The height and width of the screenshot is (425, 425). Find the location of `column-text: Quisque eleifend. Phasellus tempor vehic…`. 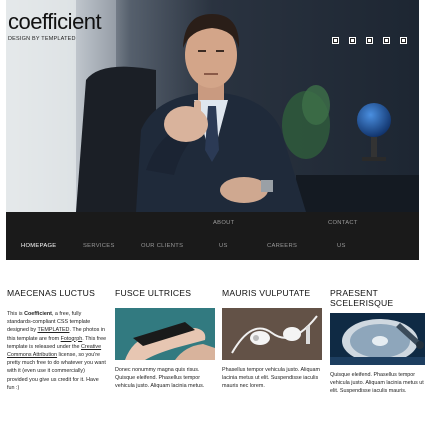

column-text: Quisque eleifend. Phasellus tempor vehic… is located at coordinates (377, 383).